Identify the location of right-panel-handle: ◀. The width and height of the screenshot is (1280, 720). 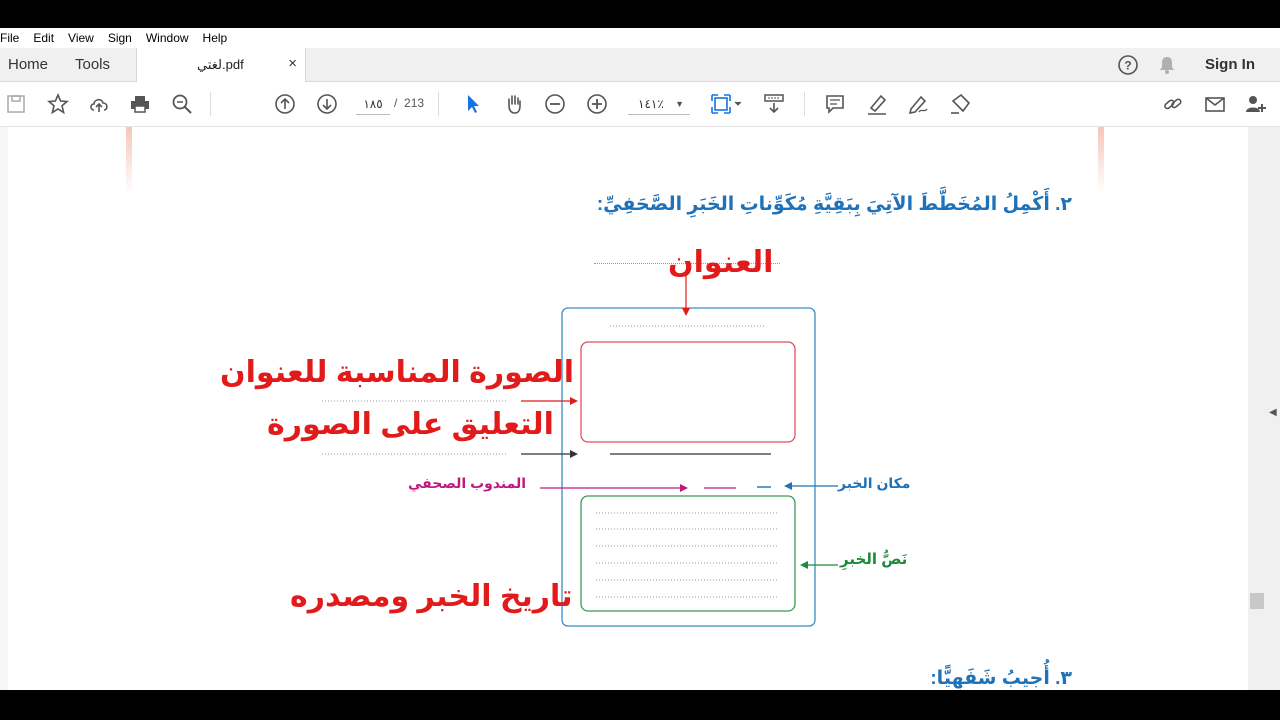
(1273, 408).